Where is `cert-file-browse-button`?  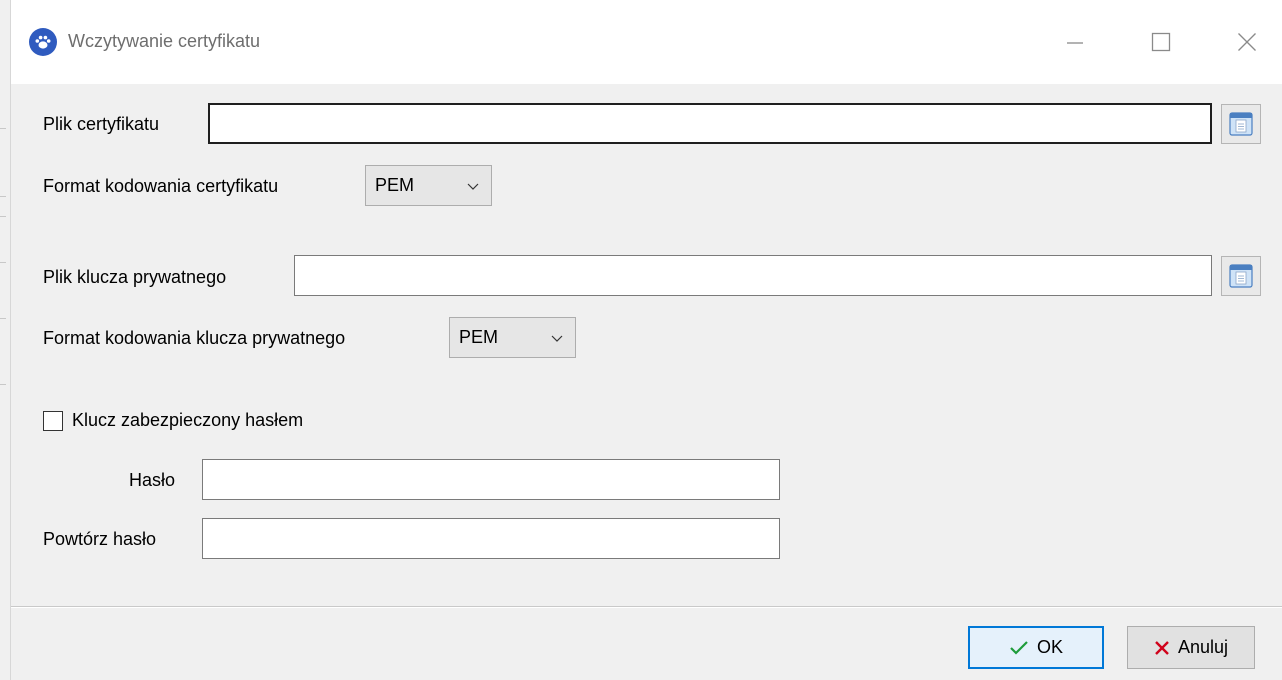
cert-file-browse-button is located at coordinates (1241, 124).